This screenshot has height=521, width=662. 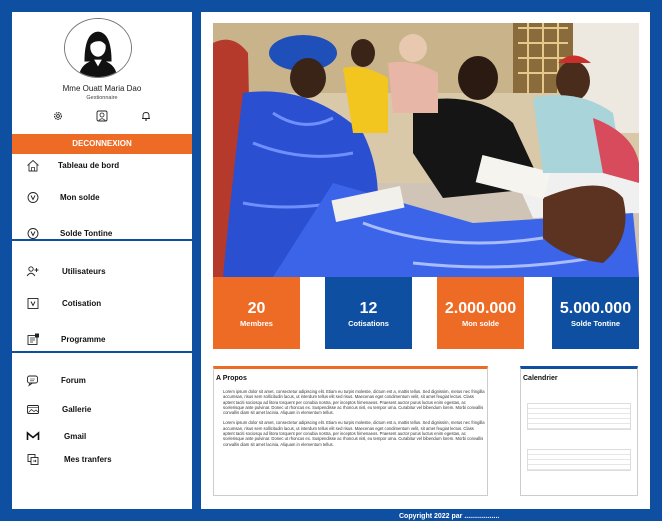 I want to click on user-role: Gestionnaire, so click(x=102, y=98).